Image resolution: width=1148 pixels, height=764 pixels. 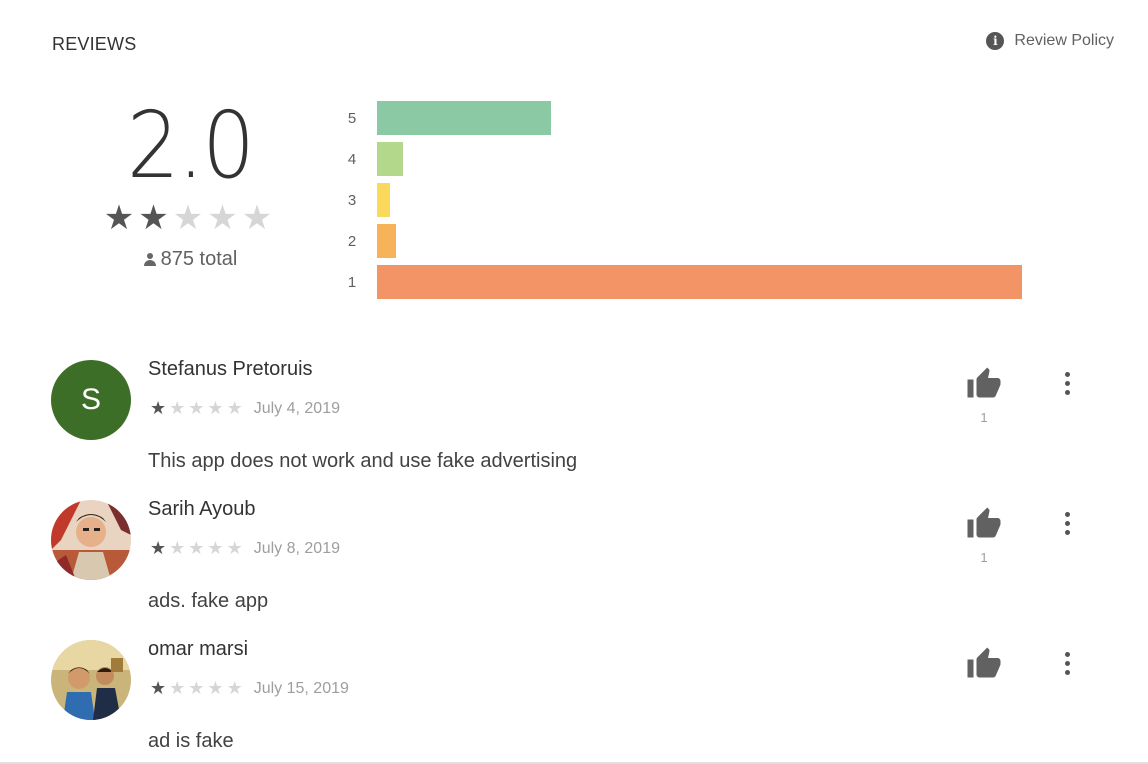 I want to click on histogram-row-1: 1, so click(x=689, y=284).